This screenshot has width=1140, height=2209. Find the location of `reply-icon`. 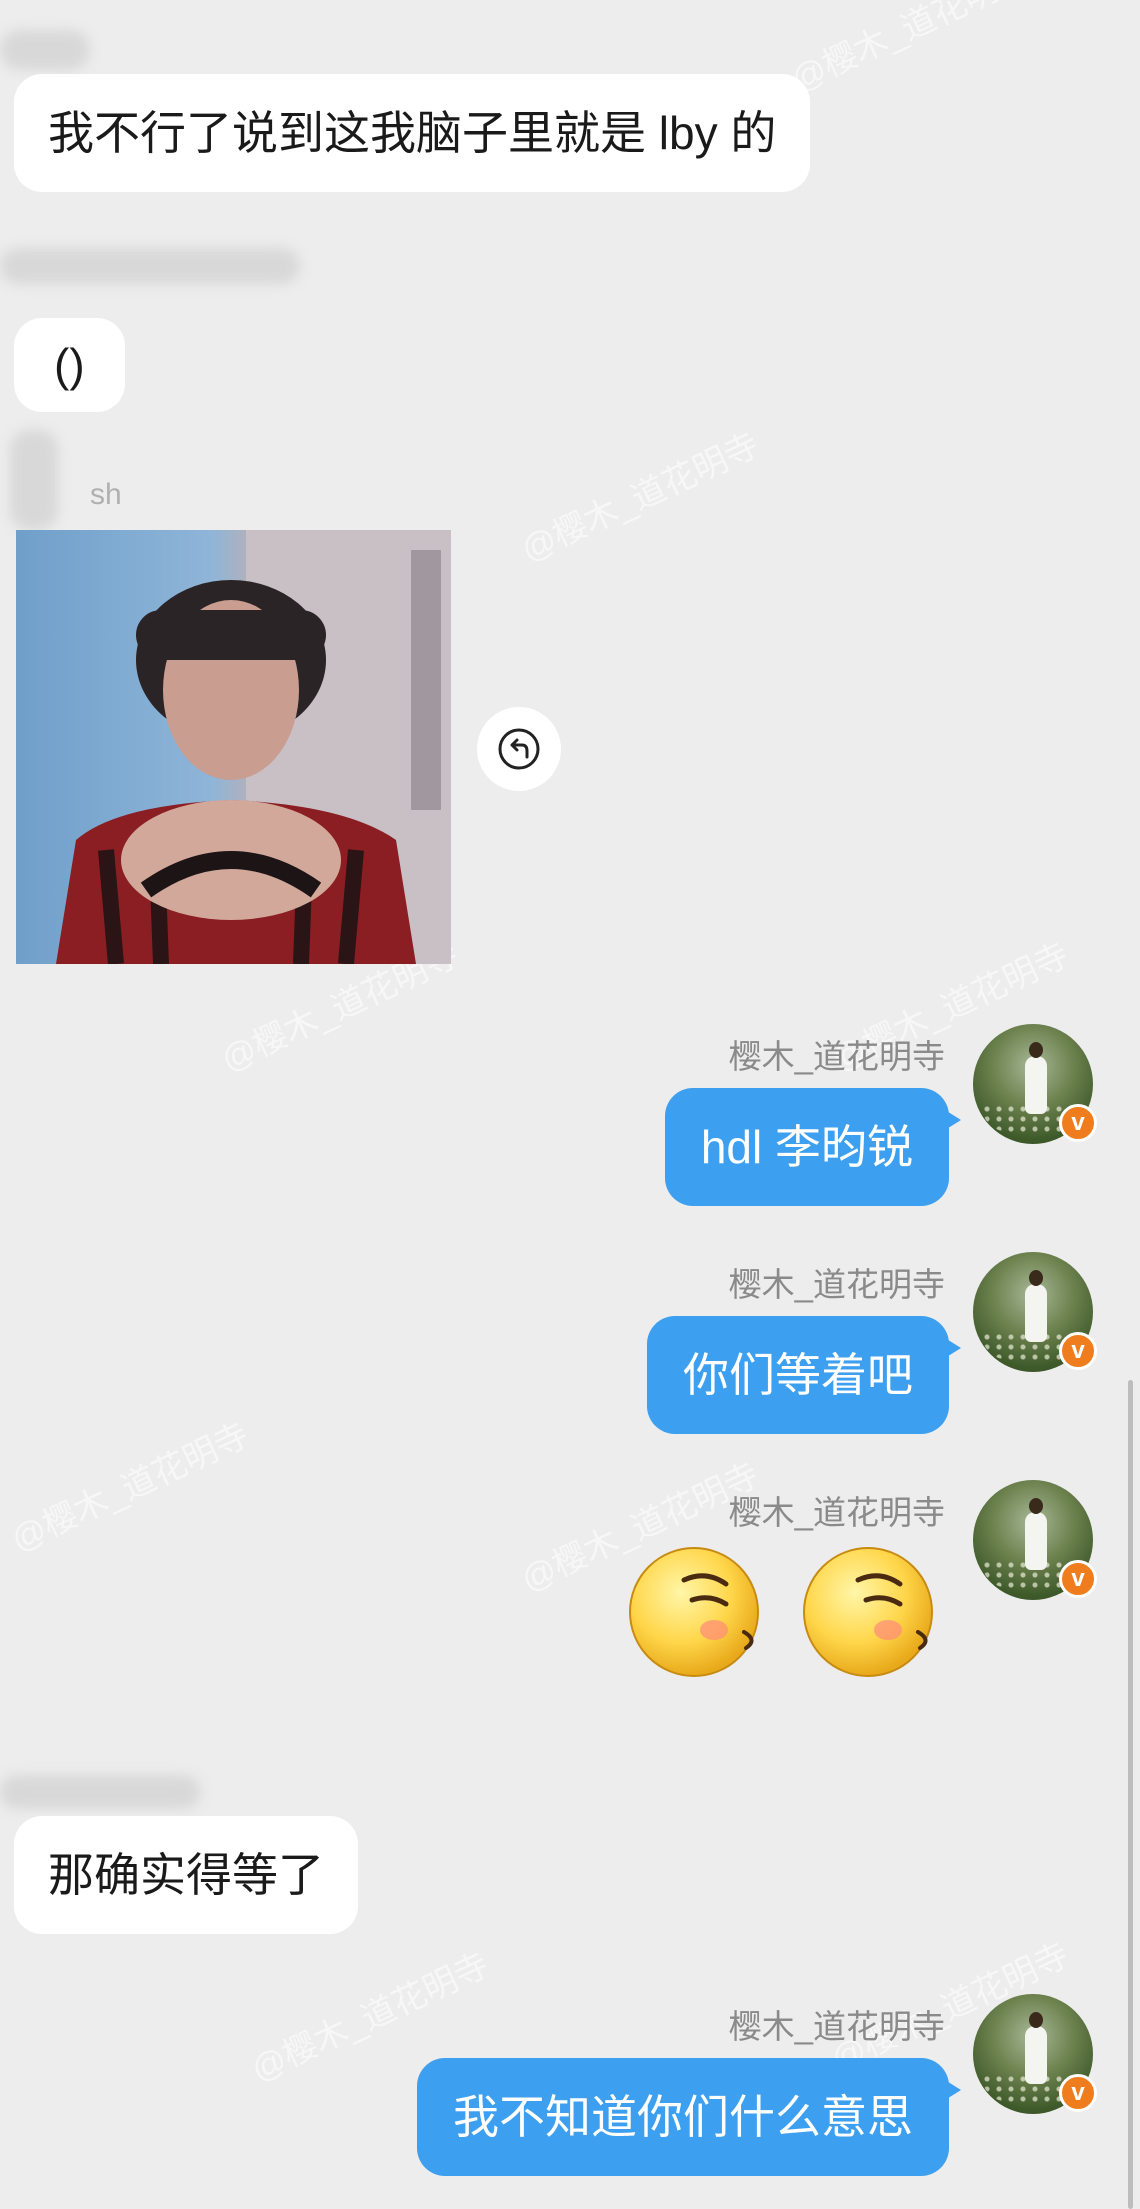

reply-icon is located at coordinates (519, 749).